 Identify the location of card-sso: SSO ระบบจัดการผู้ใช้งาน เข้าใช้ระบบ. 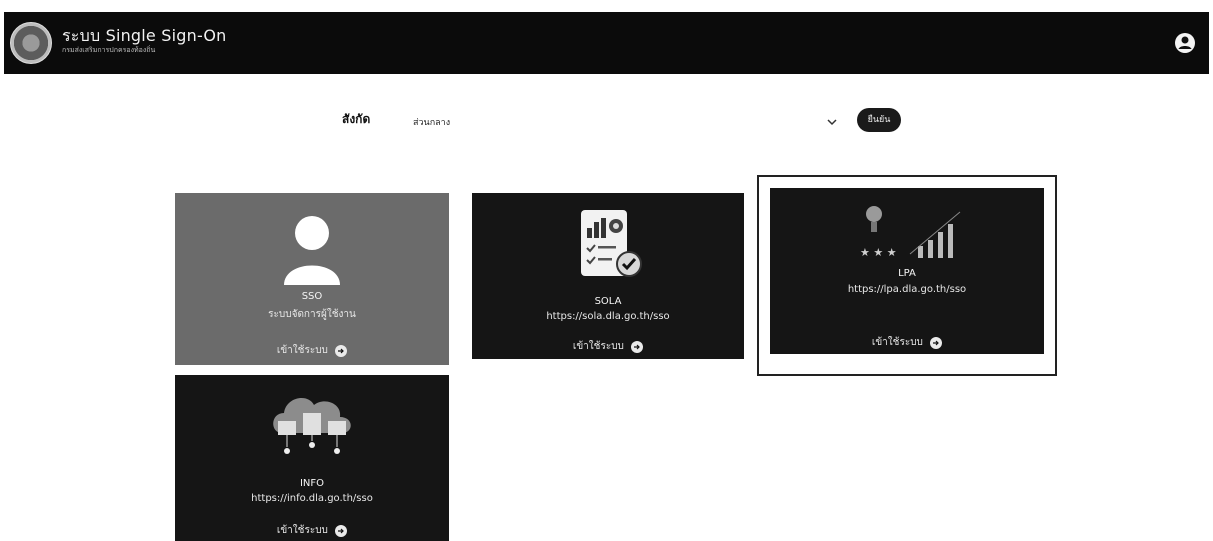
(312, 279).